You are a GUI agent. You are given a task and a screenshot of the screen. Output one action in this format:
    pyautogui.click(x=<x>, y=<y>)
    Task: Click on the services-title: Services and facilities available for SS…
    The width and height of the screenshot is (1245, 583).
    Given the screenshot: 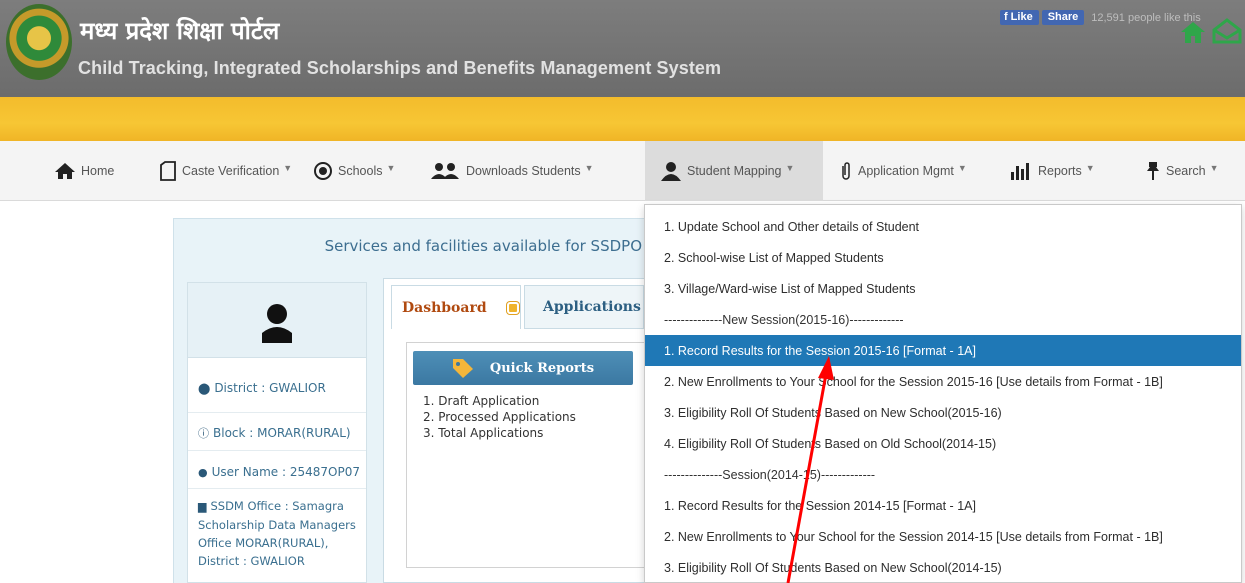 What is the action you would take?
    pyautogui.click(x=483, y=246)
    